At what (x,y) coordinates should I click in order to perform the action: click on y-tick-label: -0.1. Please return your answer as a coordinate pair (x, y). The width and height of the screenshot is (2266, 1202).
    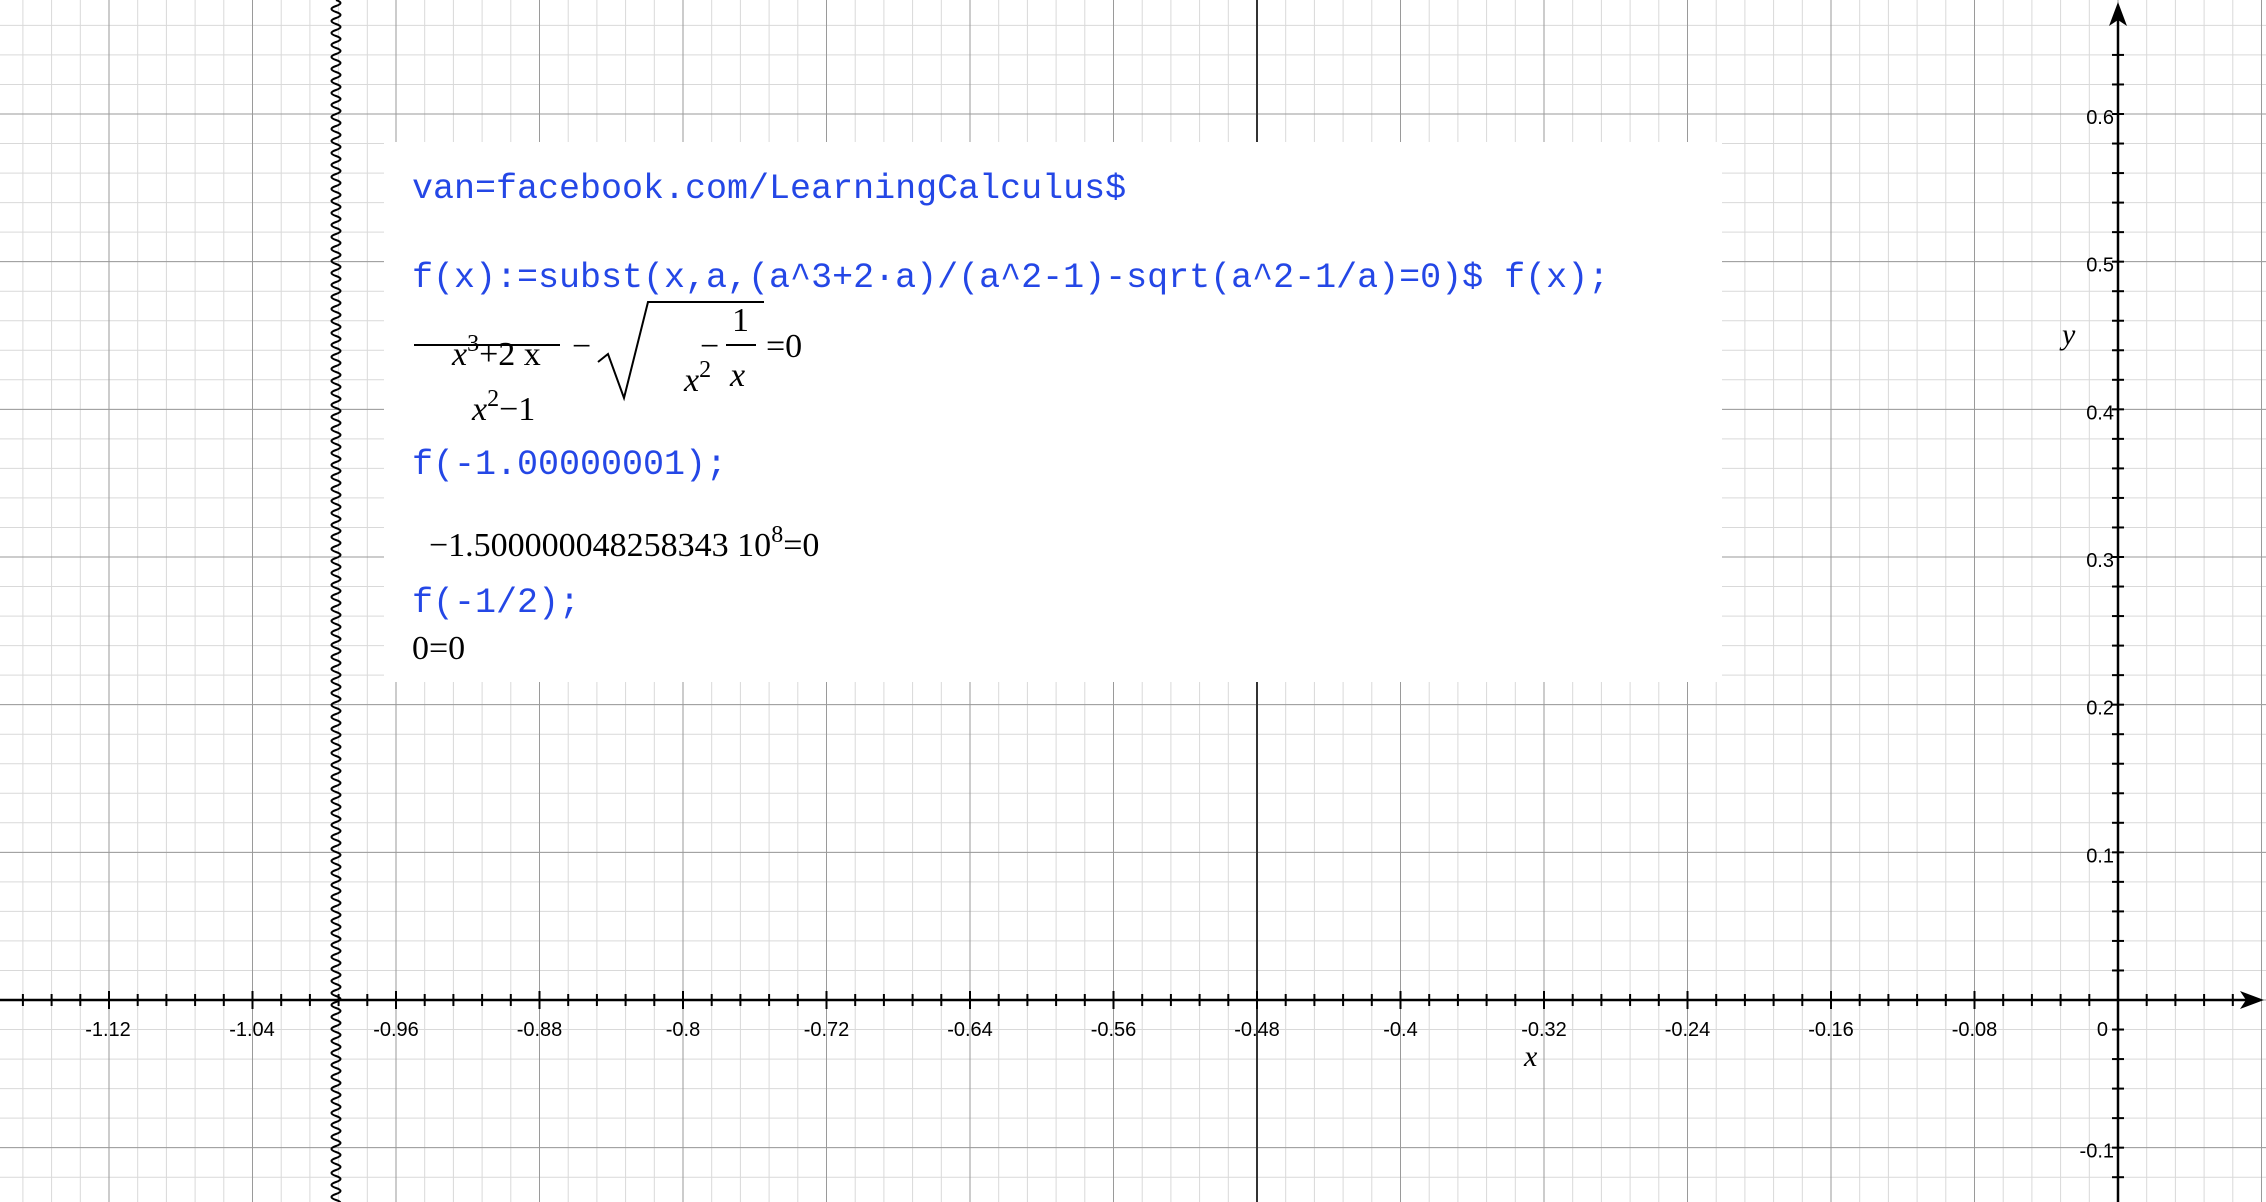
    Looking at the image, I should click on (2097, 1152).